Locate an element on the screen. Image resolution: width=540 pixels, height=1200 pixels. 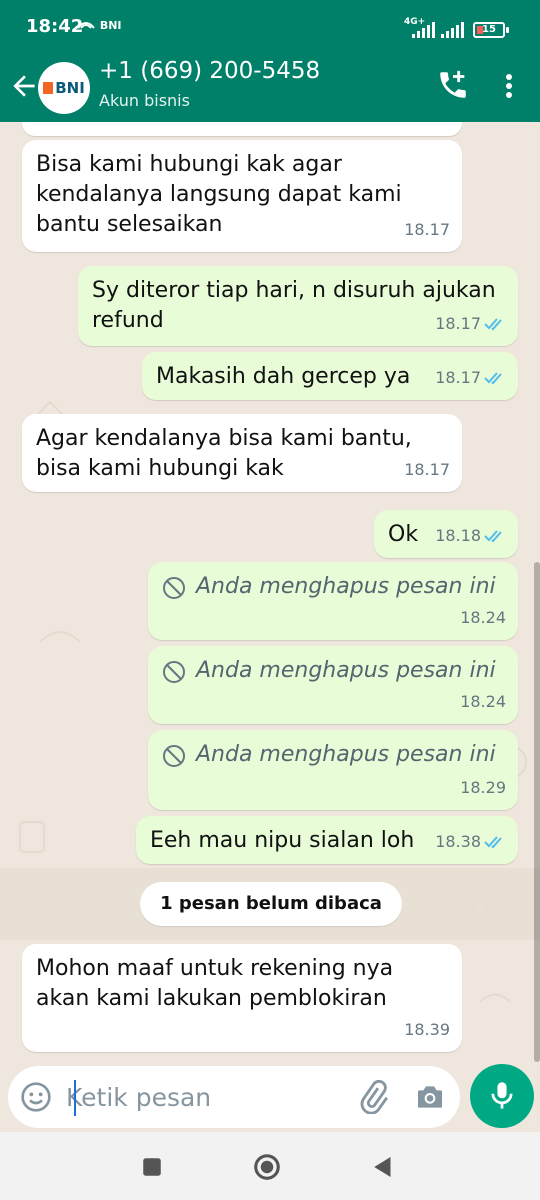
mic-icon is located at coordinates (502, 1095).